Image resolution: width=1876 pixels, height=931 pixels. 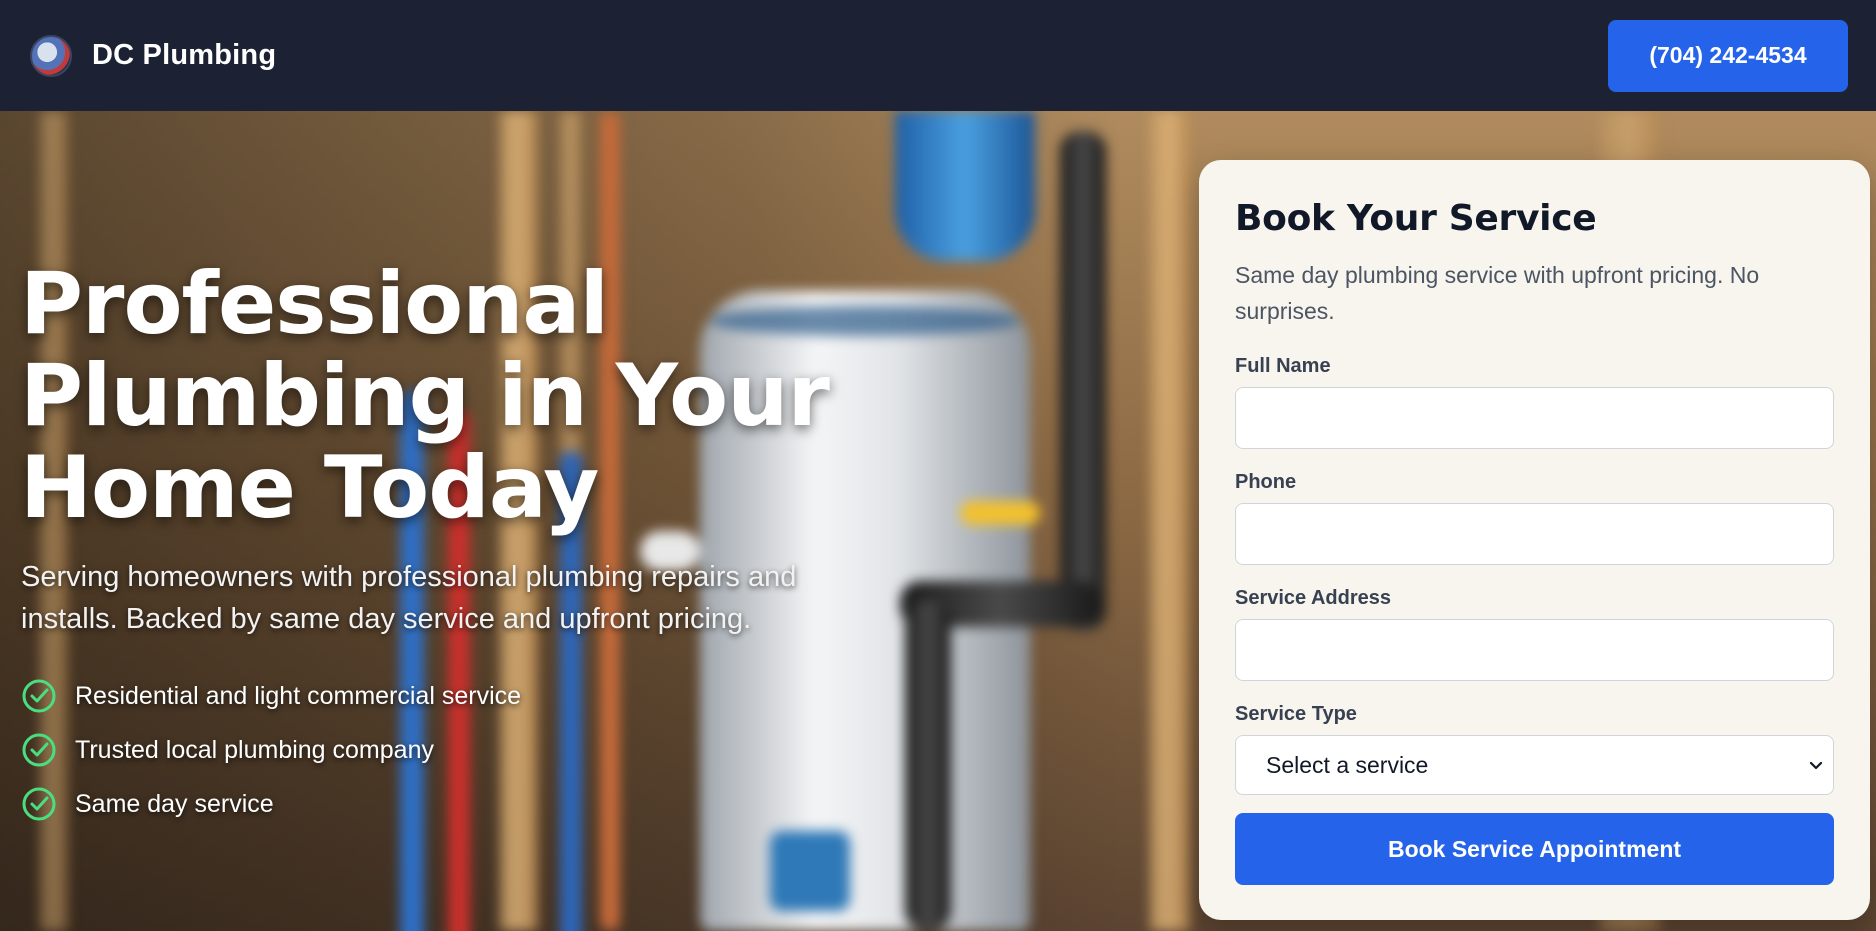 I want to click on service-address-input, so click(x=1534, y=650).